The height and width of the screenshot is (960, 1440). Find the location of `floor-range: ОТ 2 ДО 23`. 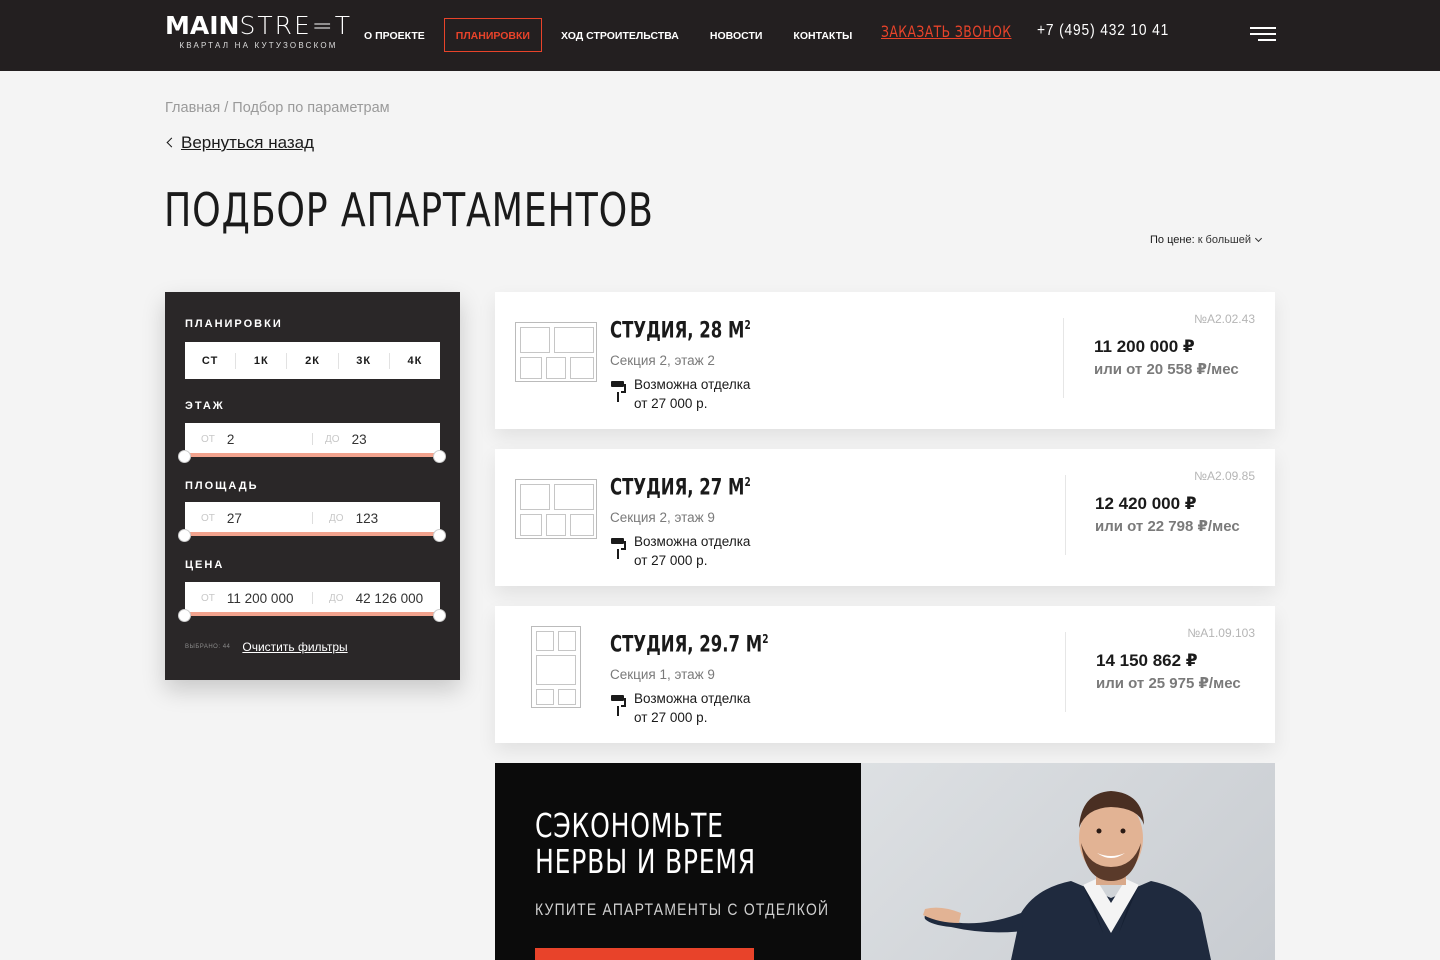

floor-range: ОТ 2 ДО 23 is located at coordinates (312, 443).